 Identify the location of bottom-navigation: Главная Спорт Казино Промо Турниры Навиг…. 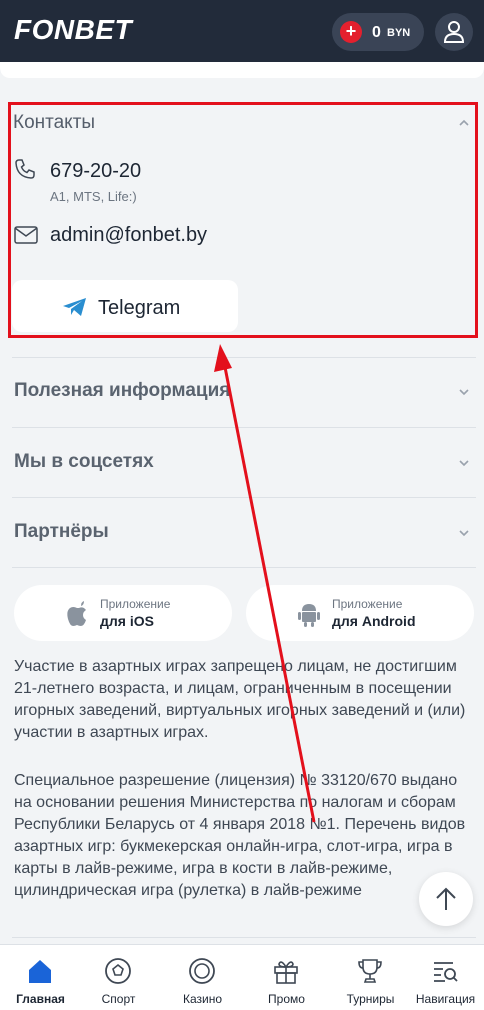
(242, 977).